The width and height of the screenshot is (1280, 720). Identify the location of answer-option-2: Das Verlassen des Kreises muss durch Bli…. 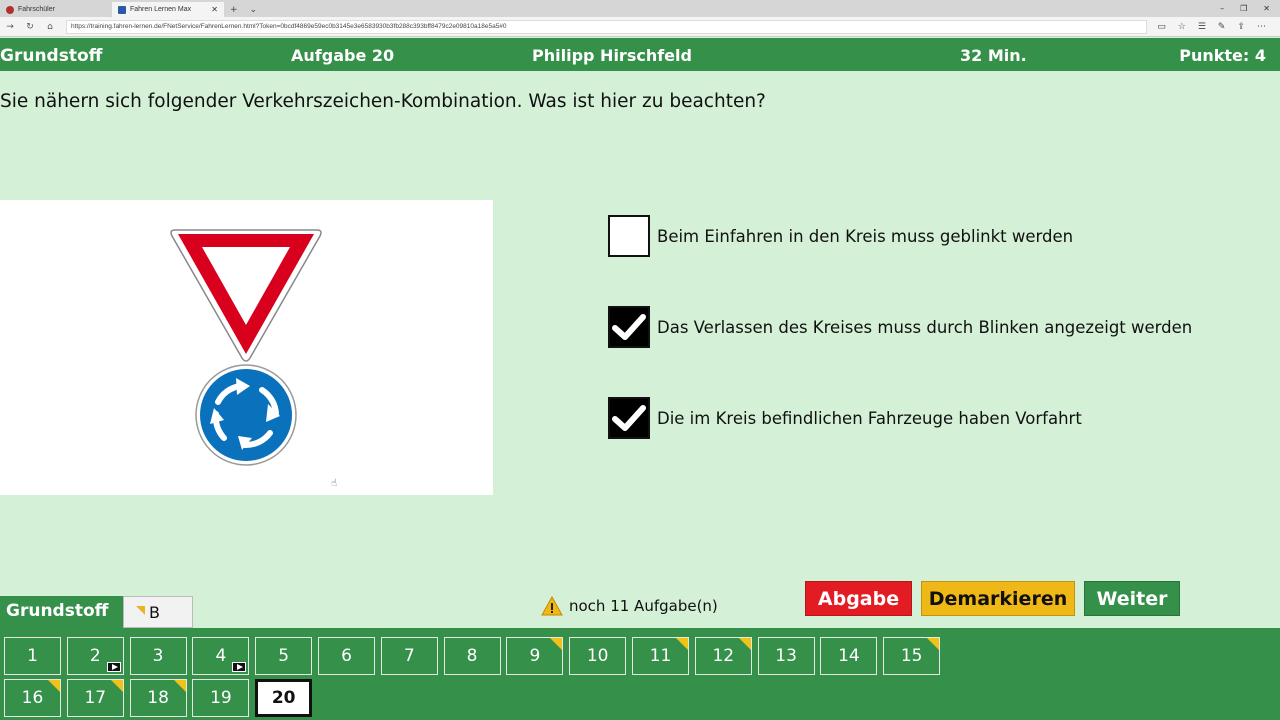
(900, 327).